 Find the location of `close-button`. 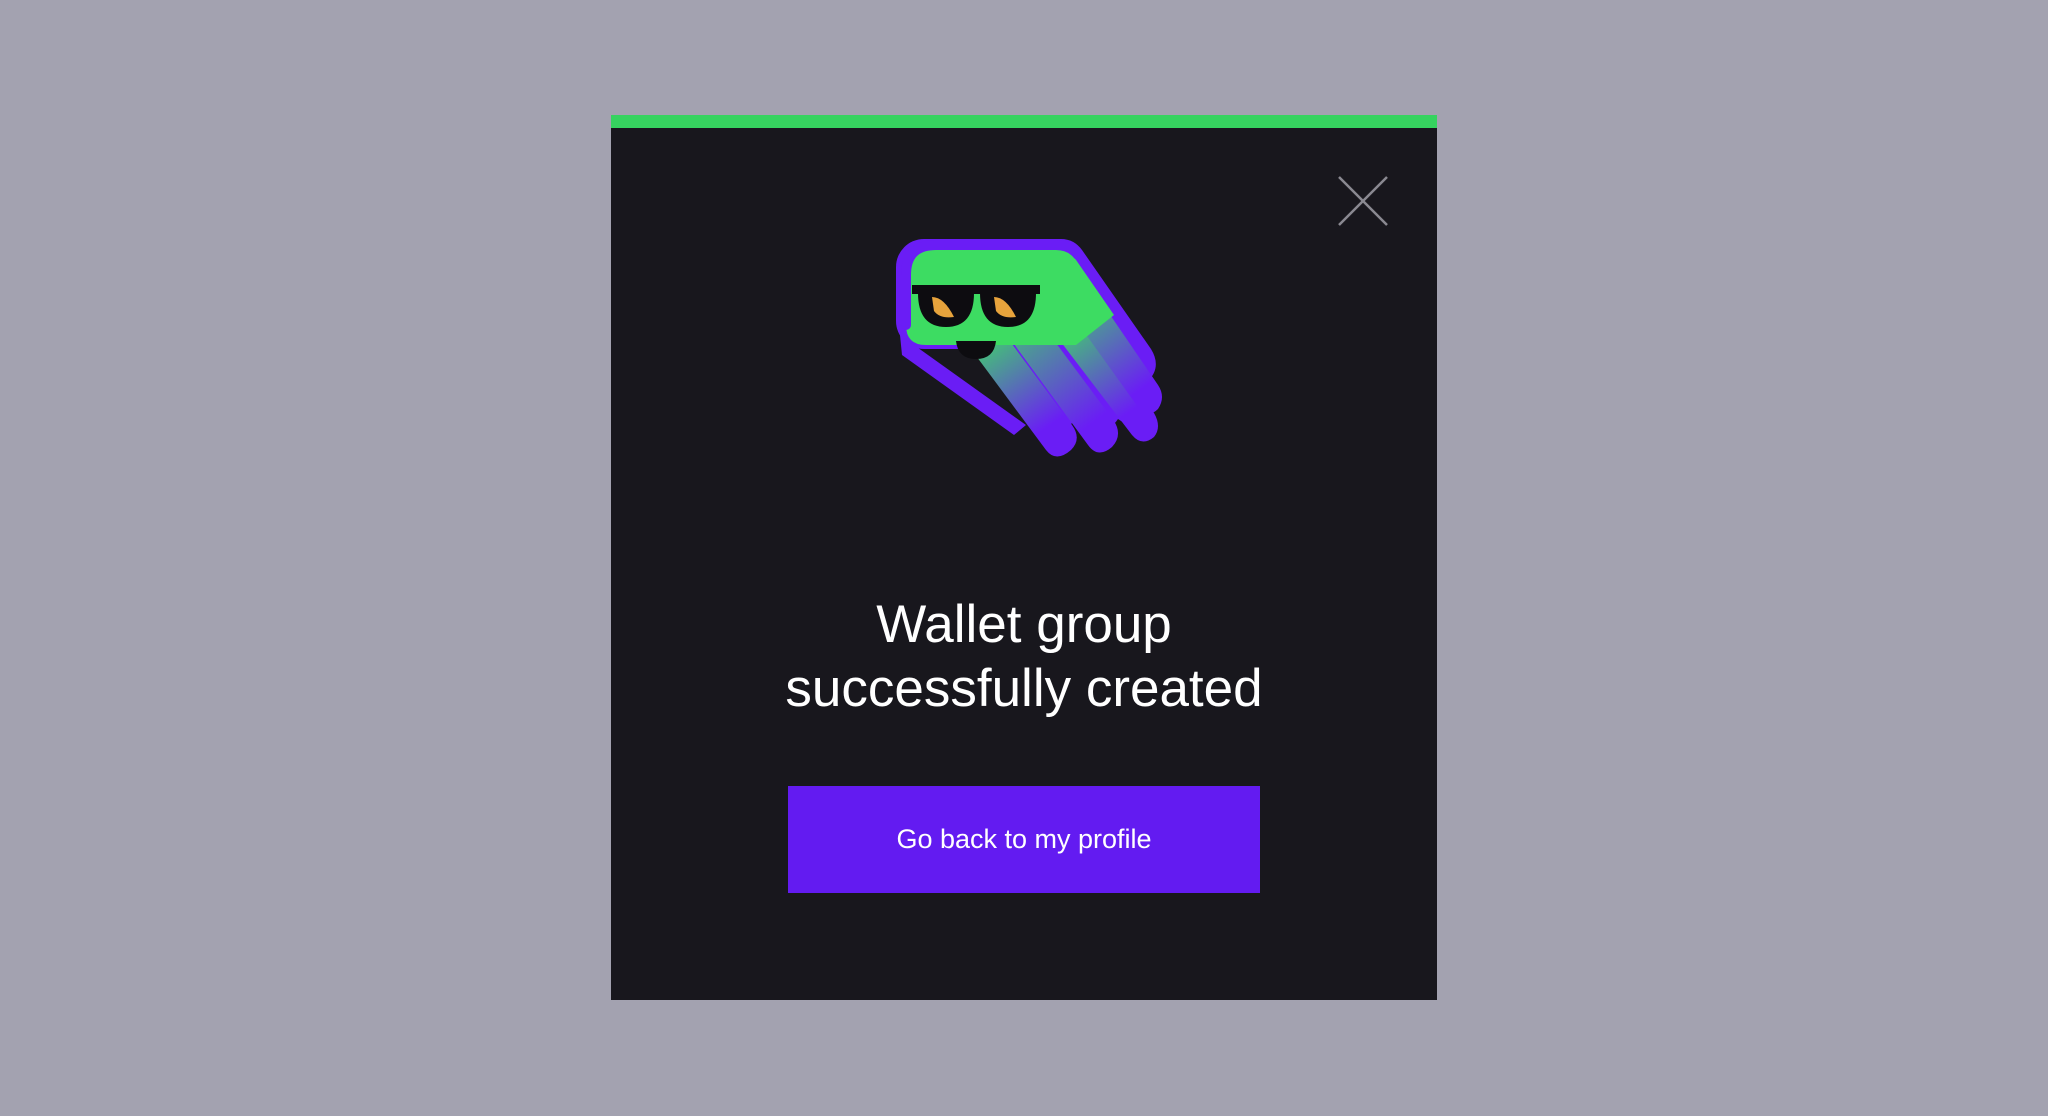

close-button is located at coordinates (1363, 201).